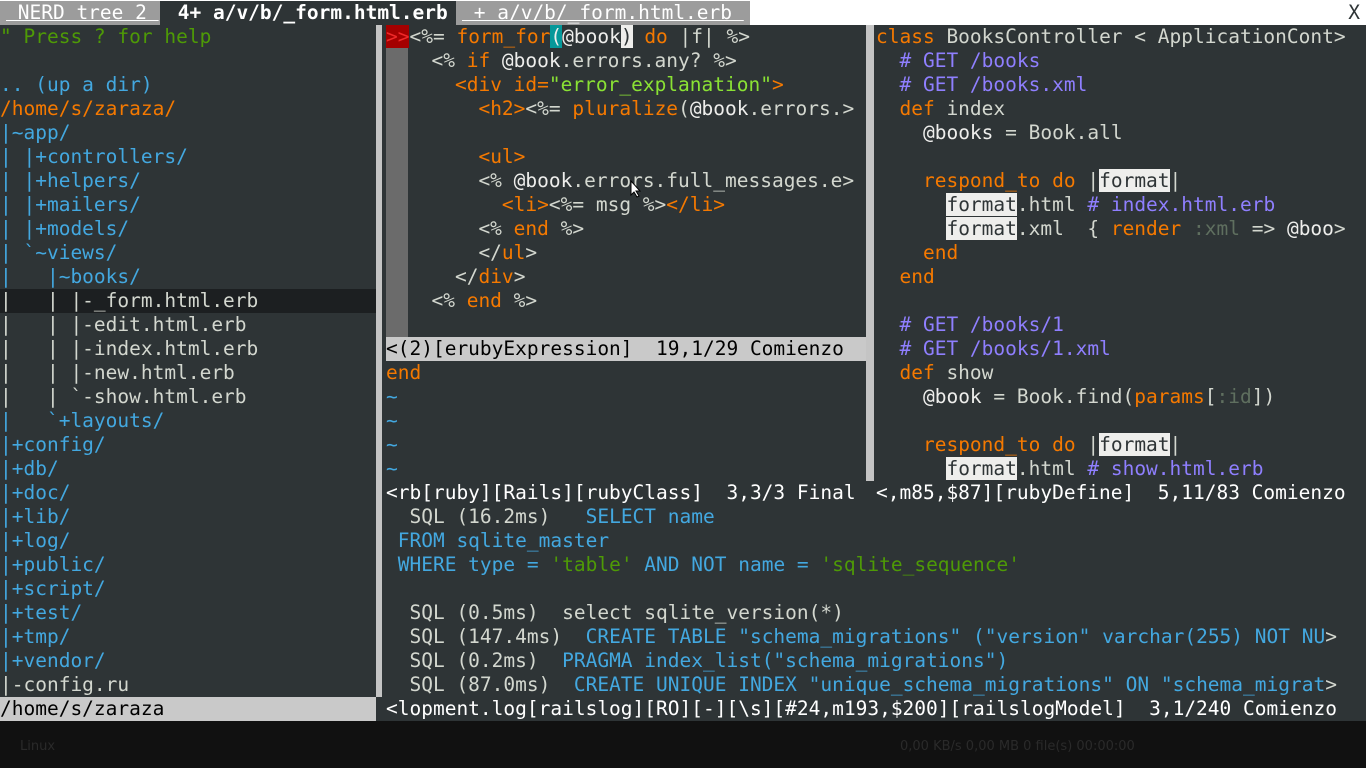 This screenshot has width=1366, height=768. What do you see at coordinates (188, 709) in the screenshot?
I see `nerdtree-statusline: /home/s/zaraza` at bounding box center [188, 709].